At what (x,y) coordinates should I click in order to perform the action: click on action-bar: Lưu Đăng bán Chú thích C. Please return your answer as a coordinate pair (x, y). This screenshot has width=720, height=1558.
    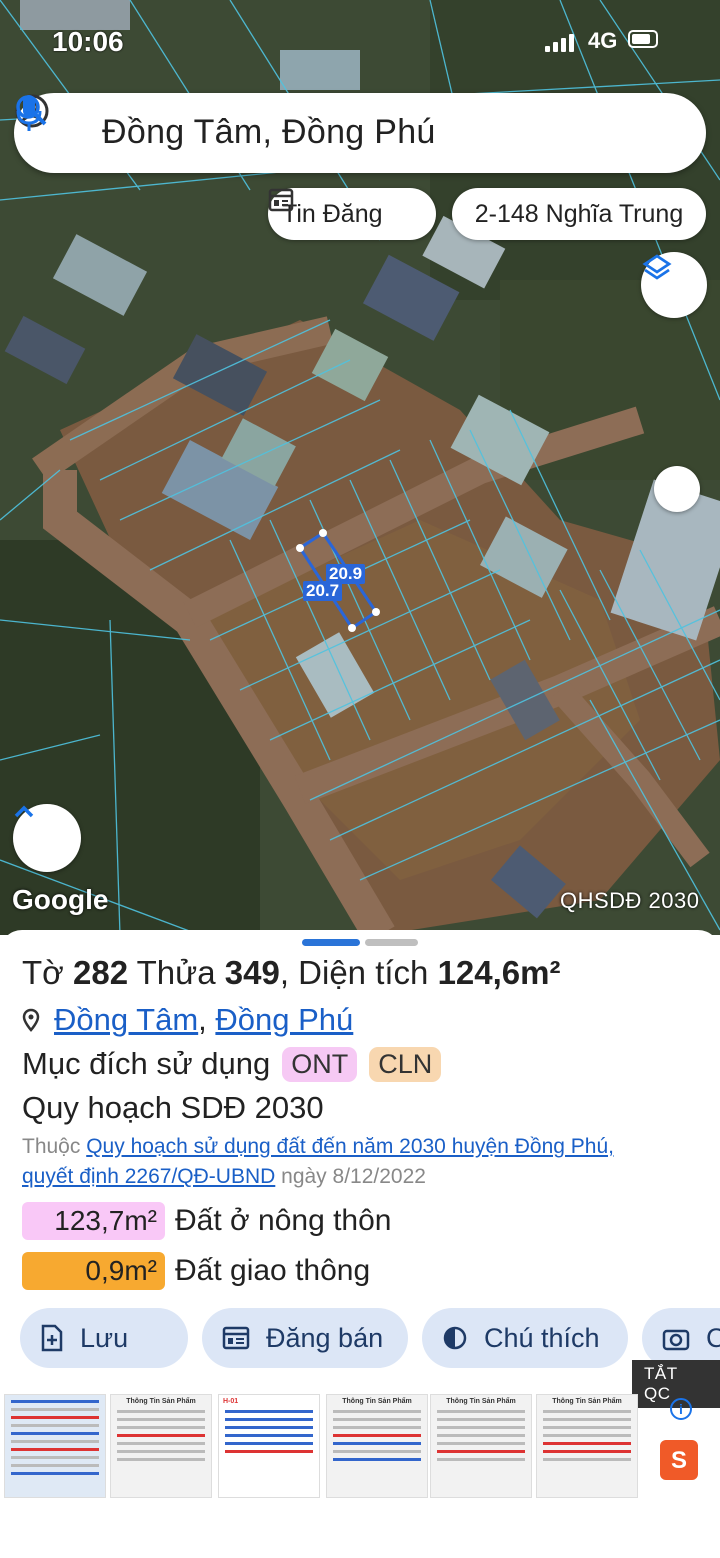
    Looking at the image, I should click on (370, 1338).